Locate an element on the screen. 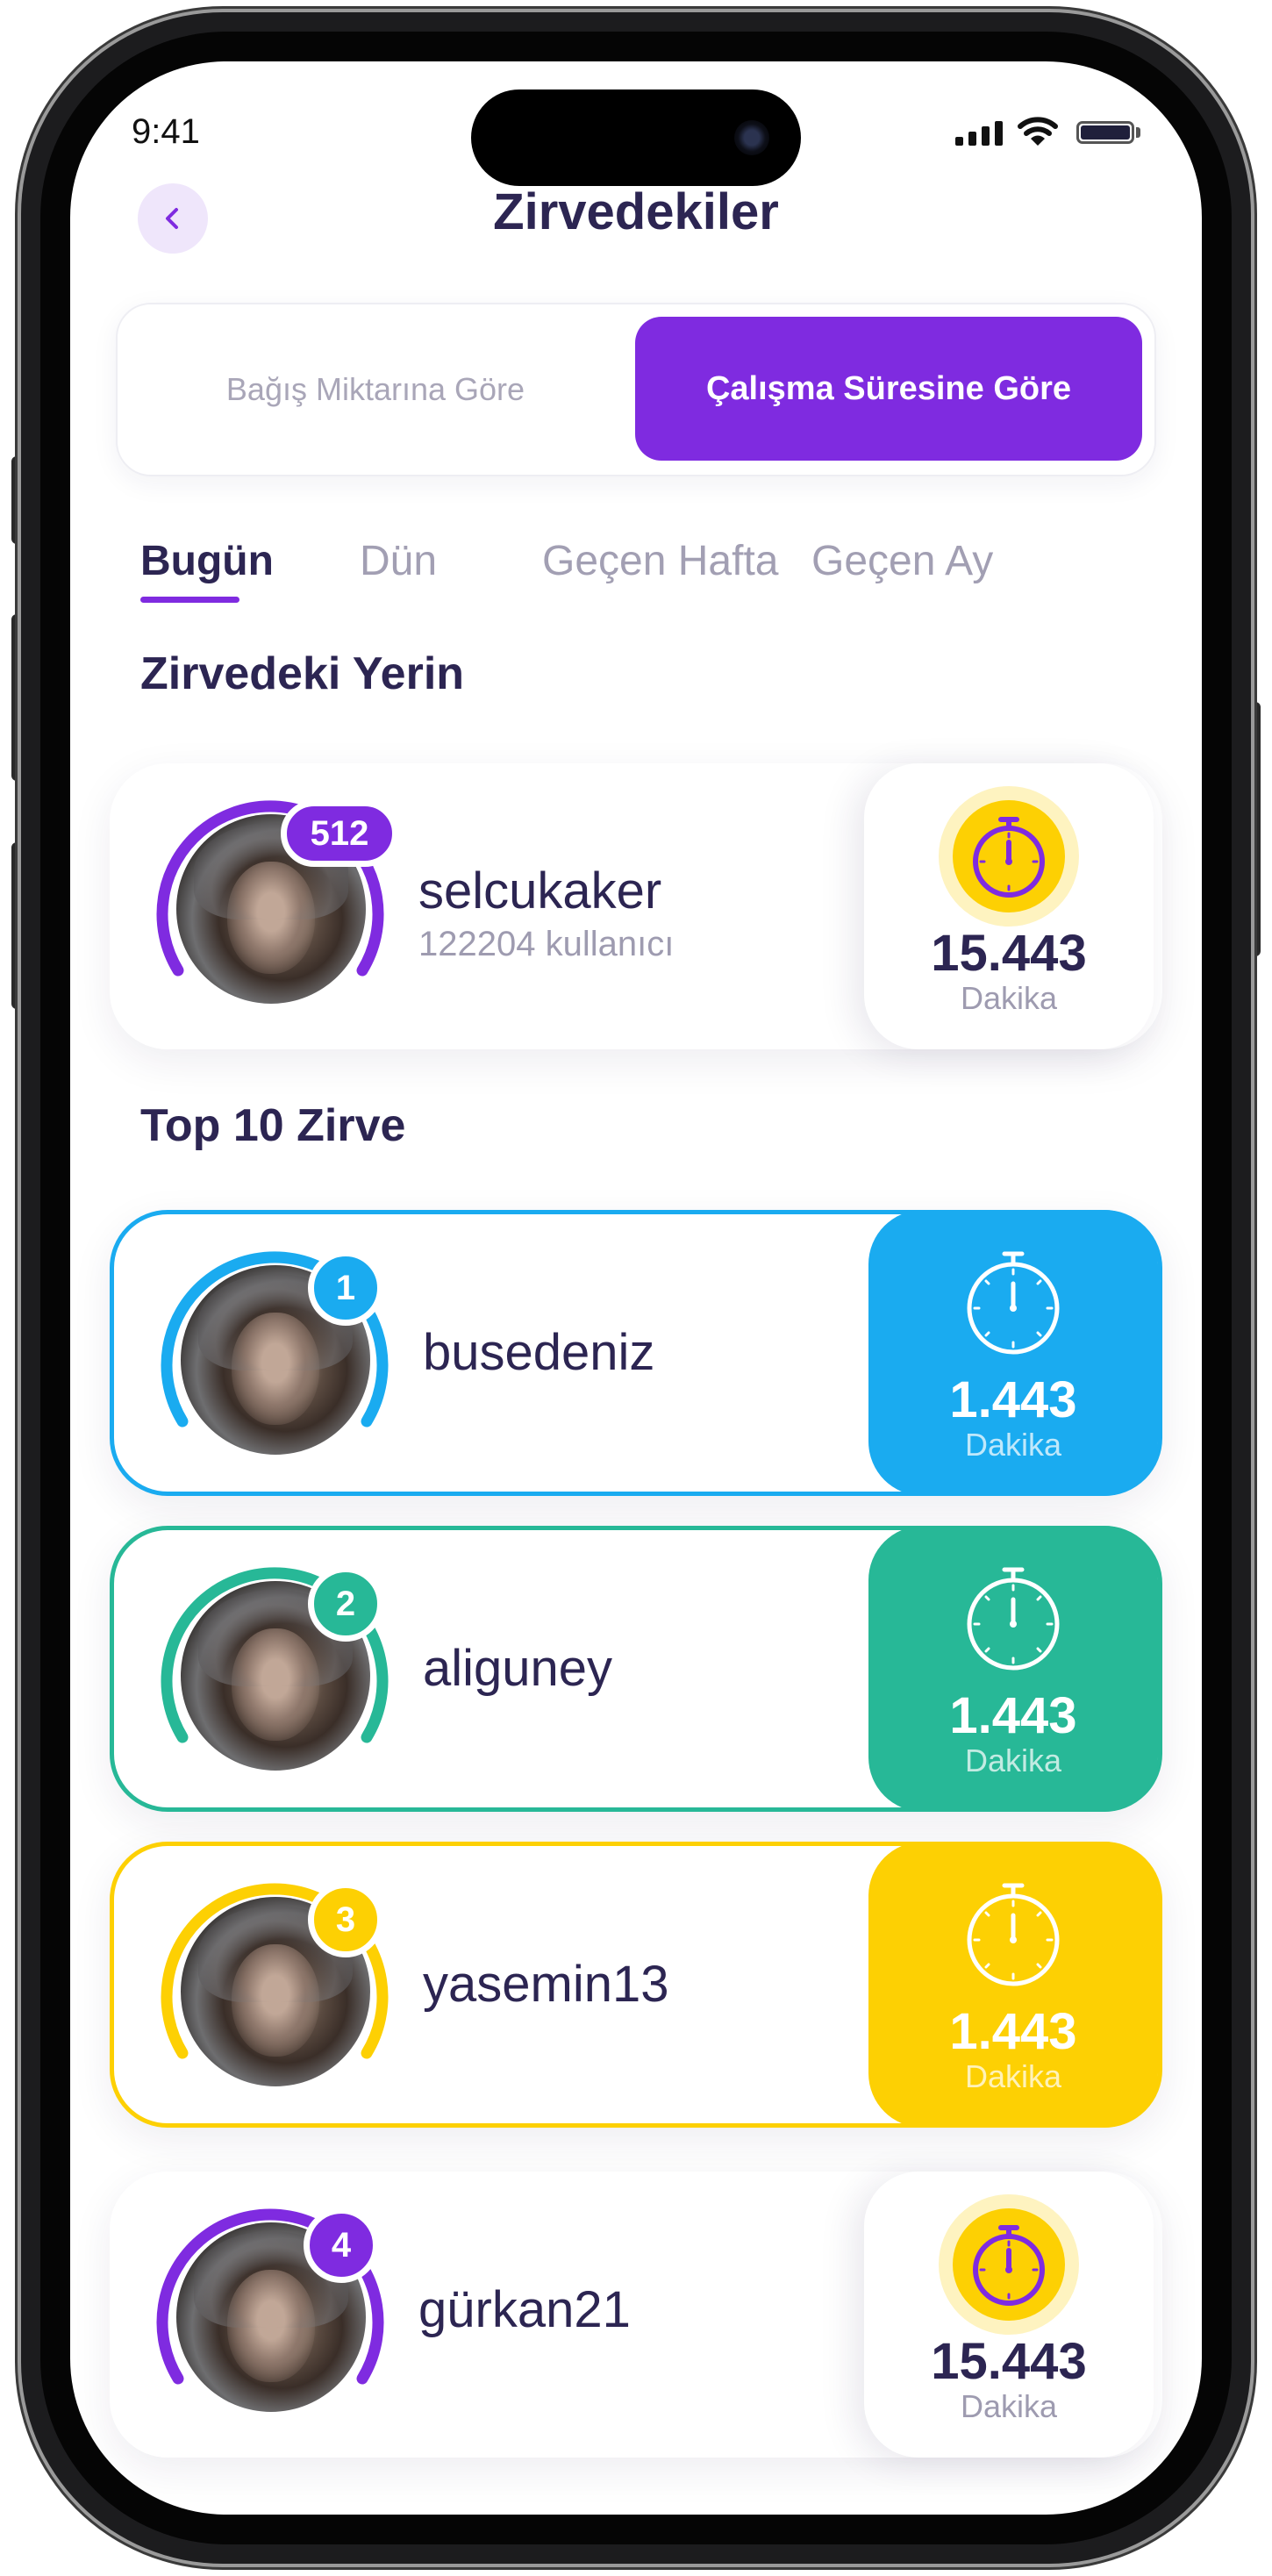 Image resolution: width=1272 pixels, height=2576 pixels. wifi-icon is located at coordinates (1038, 131).